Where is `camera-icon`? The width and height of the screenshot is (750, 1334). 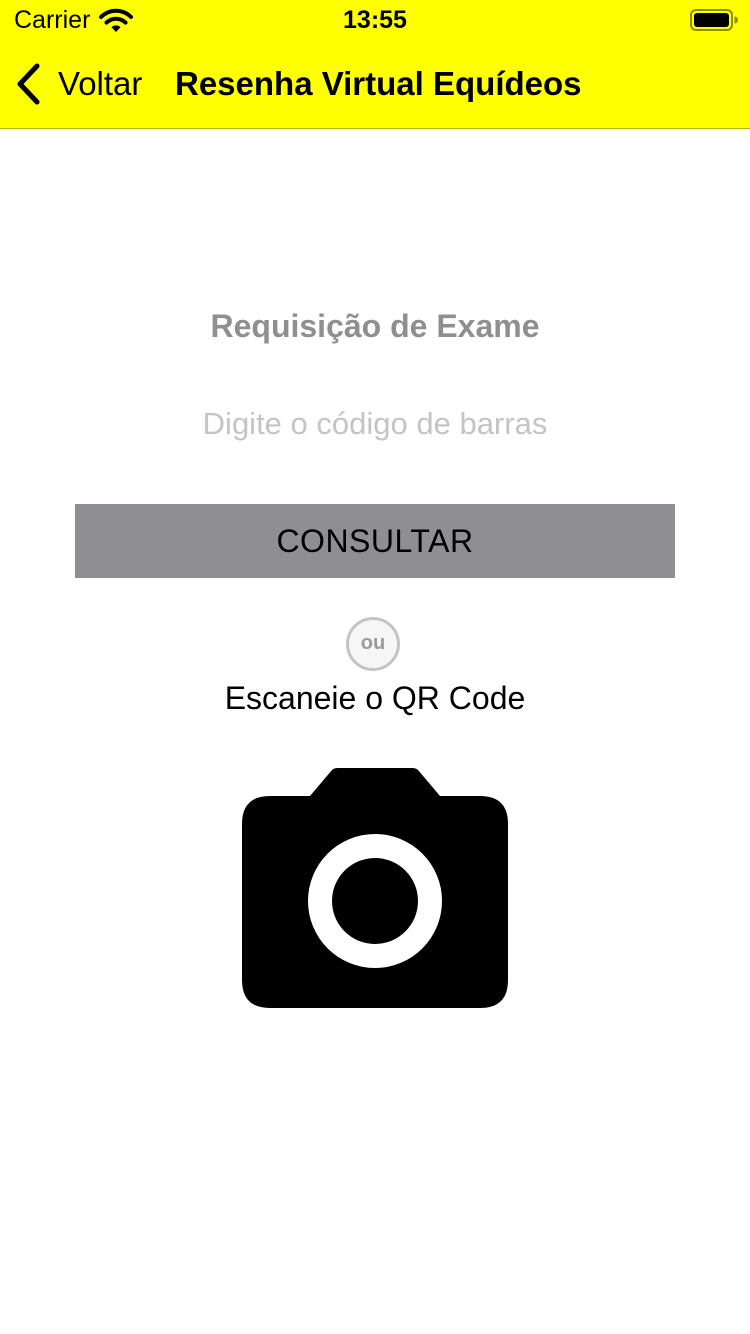
camera-icon is located at coordinates (375, 888).